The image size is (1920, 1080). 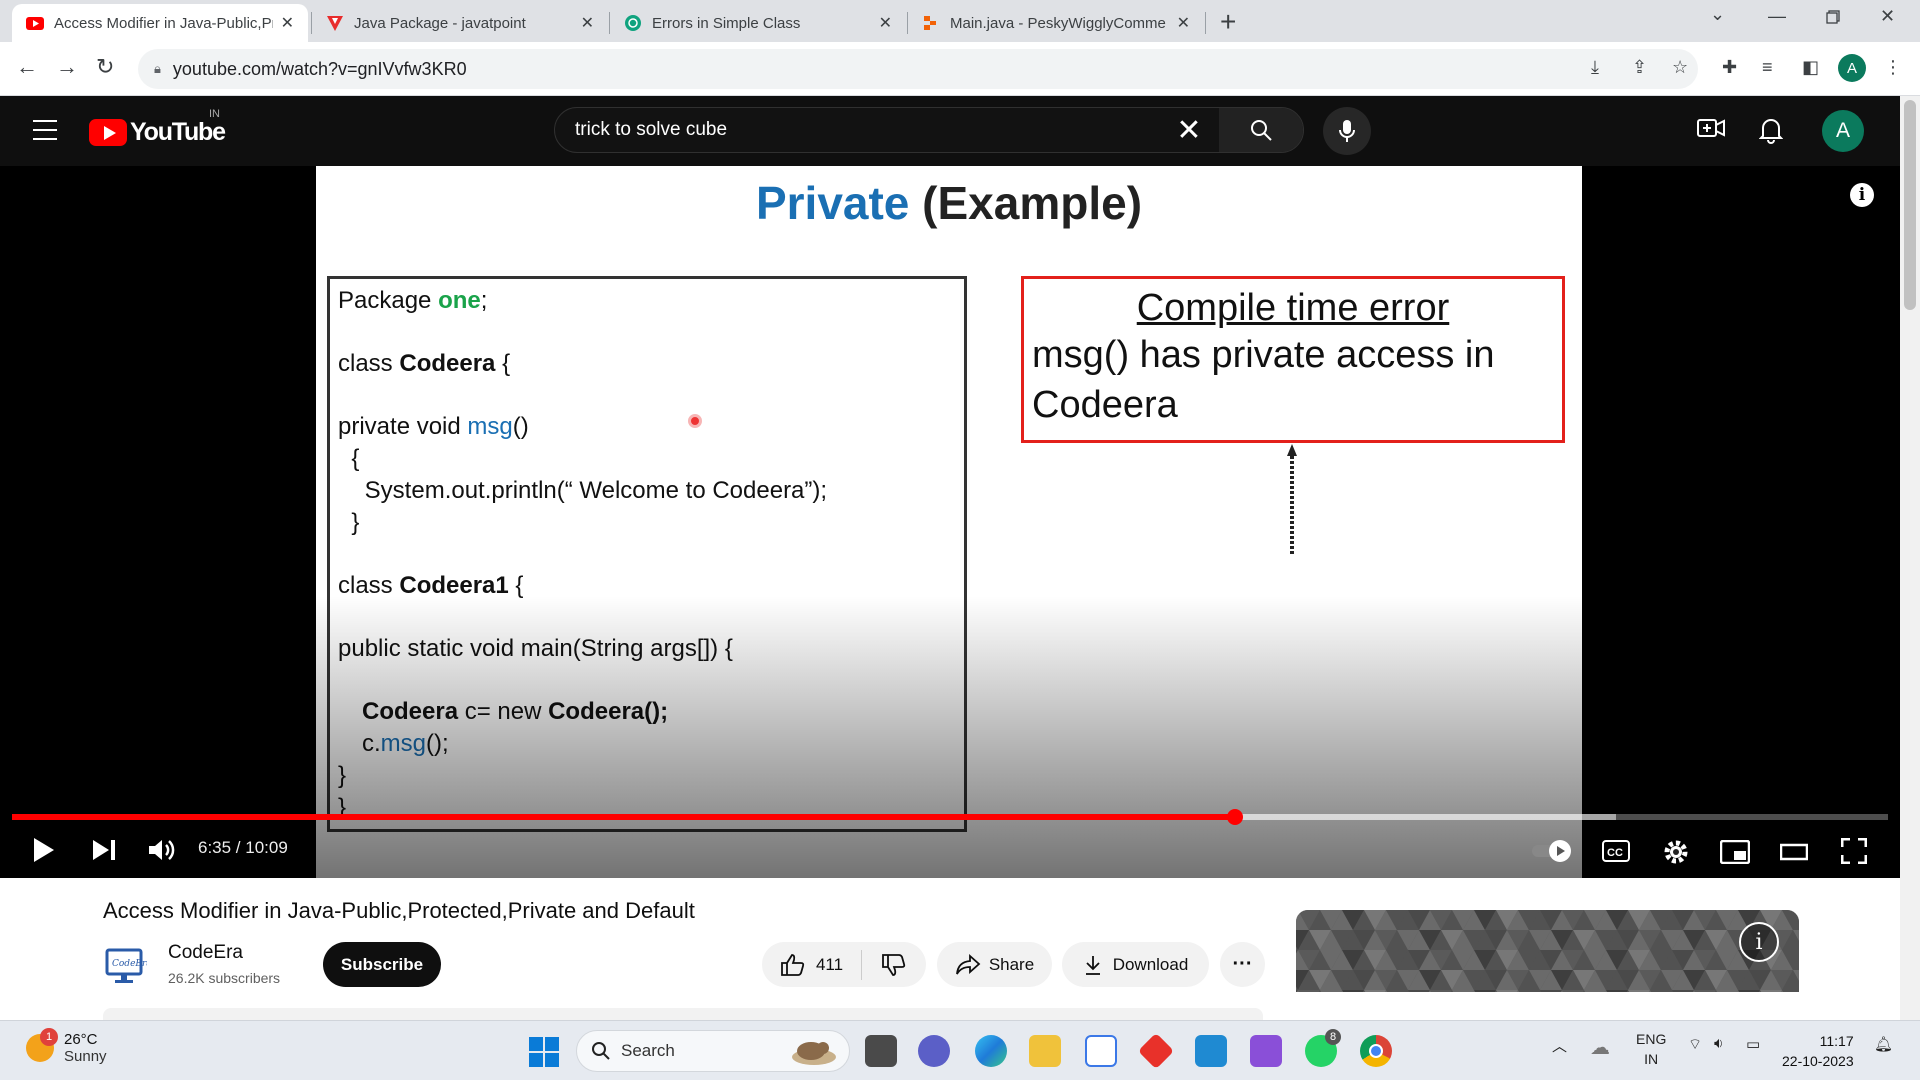 What do you see at coordinates (1711, 130) in the screenshot?
I see `create-video-icon` at bounding box center [1711, 130].